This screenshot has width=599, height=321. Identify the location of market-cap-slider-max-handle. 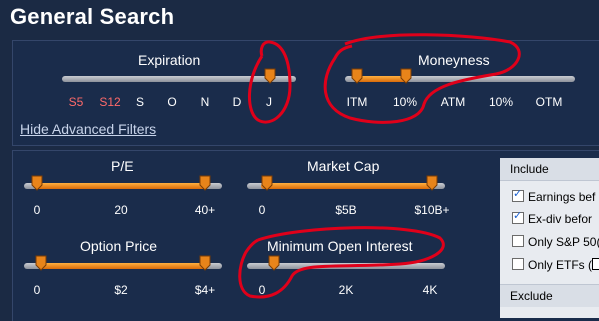
(432, 183).